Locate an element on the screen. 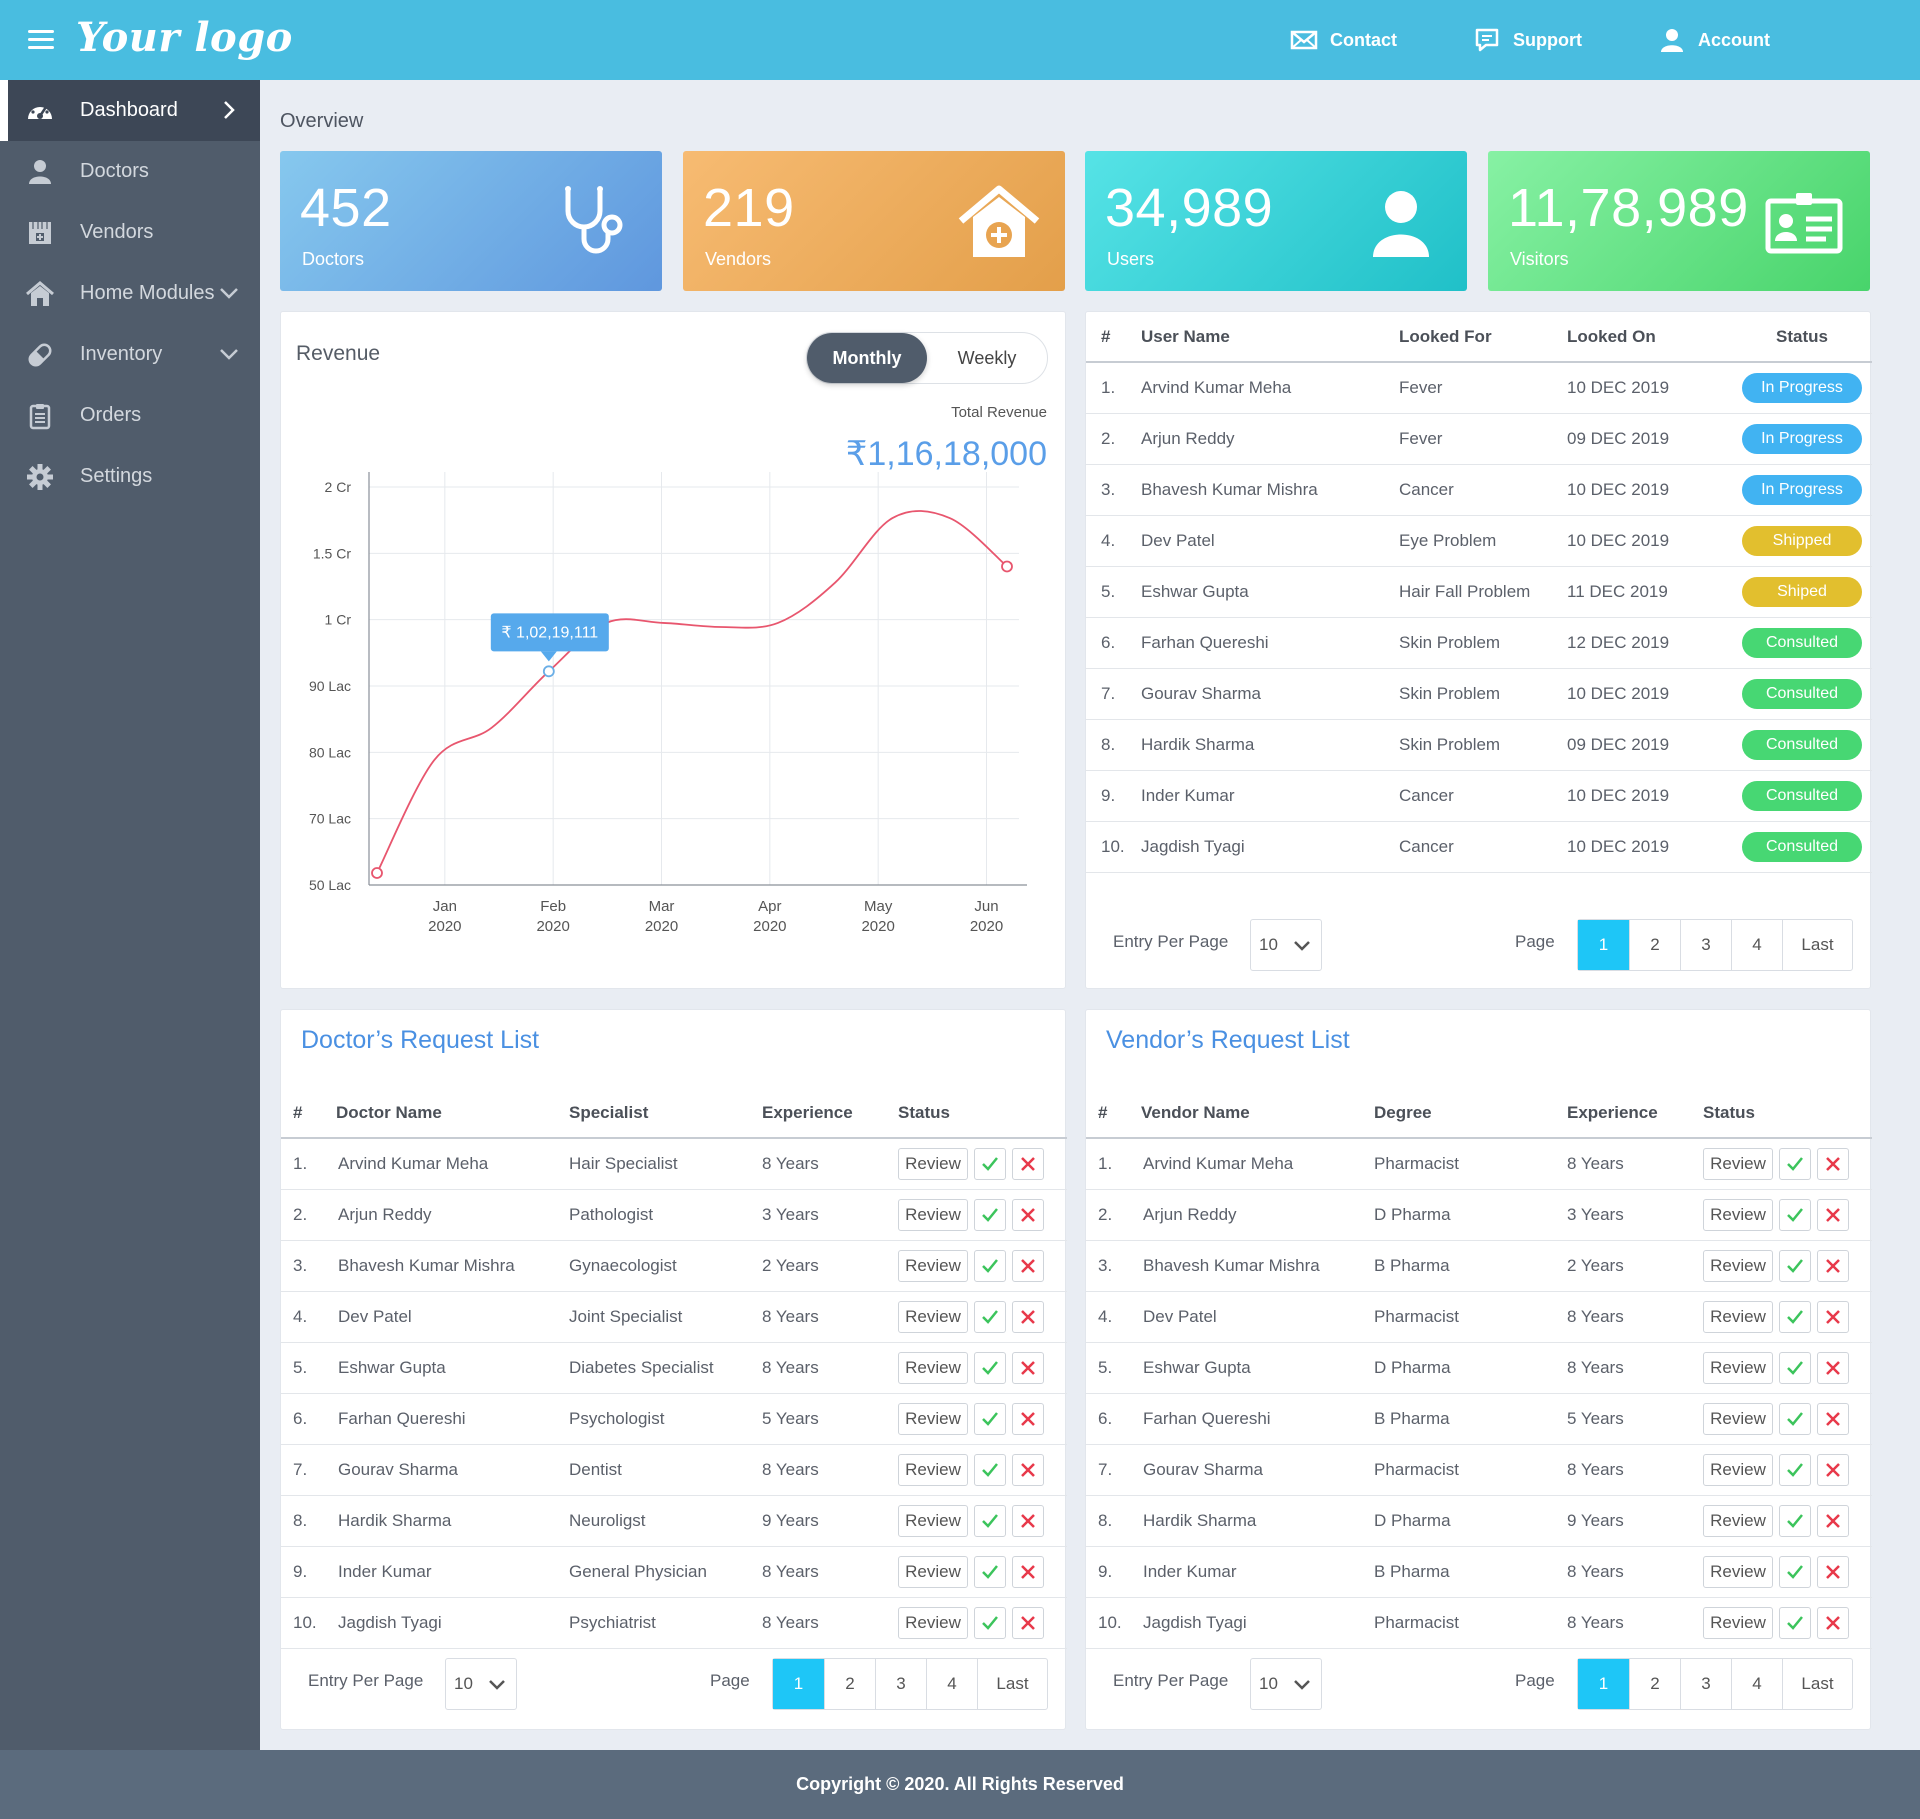  sidebar-item-orders: Orders is located at coordinates (130, 415).